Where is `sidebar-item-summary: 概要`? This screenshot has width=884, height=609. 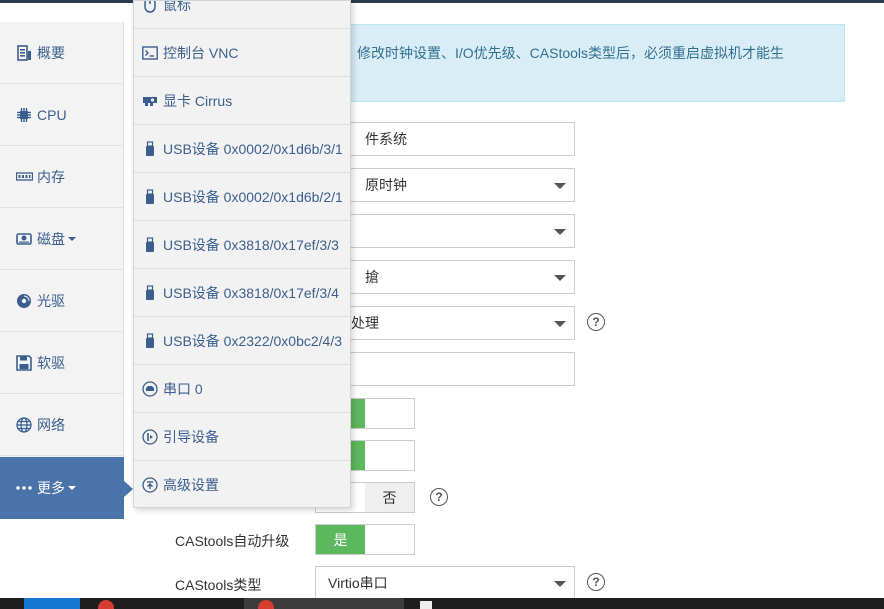 sidebar-item-summary: 概要 is located at coordinates (62, 53).